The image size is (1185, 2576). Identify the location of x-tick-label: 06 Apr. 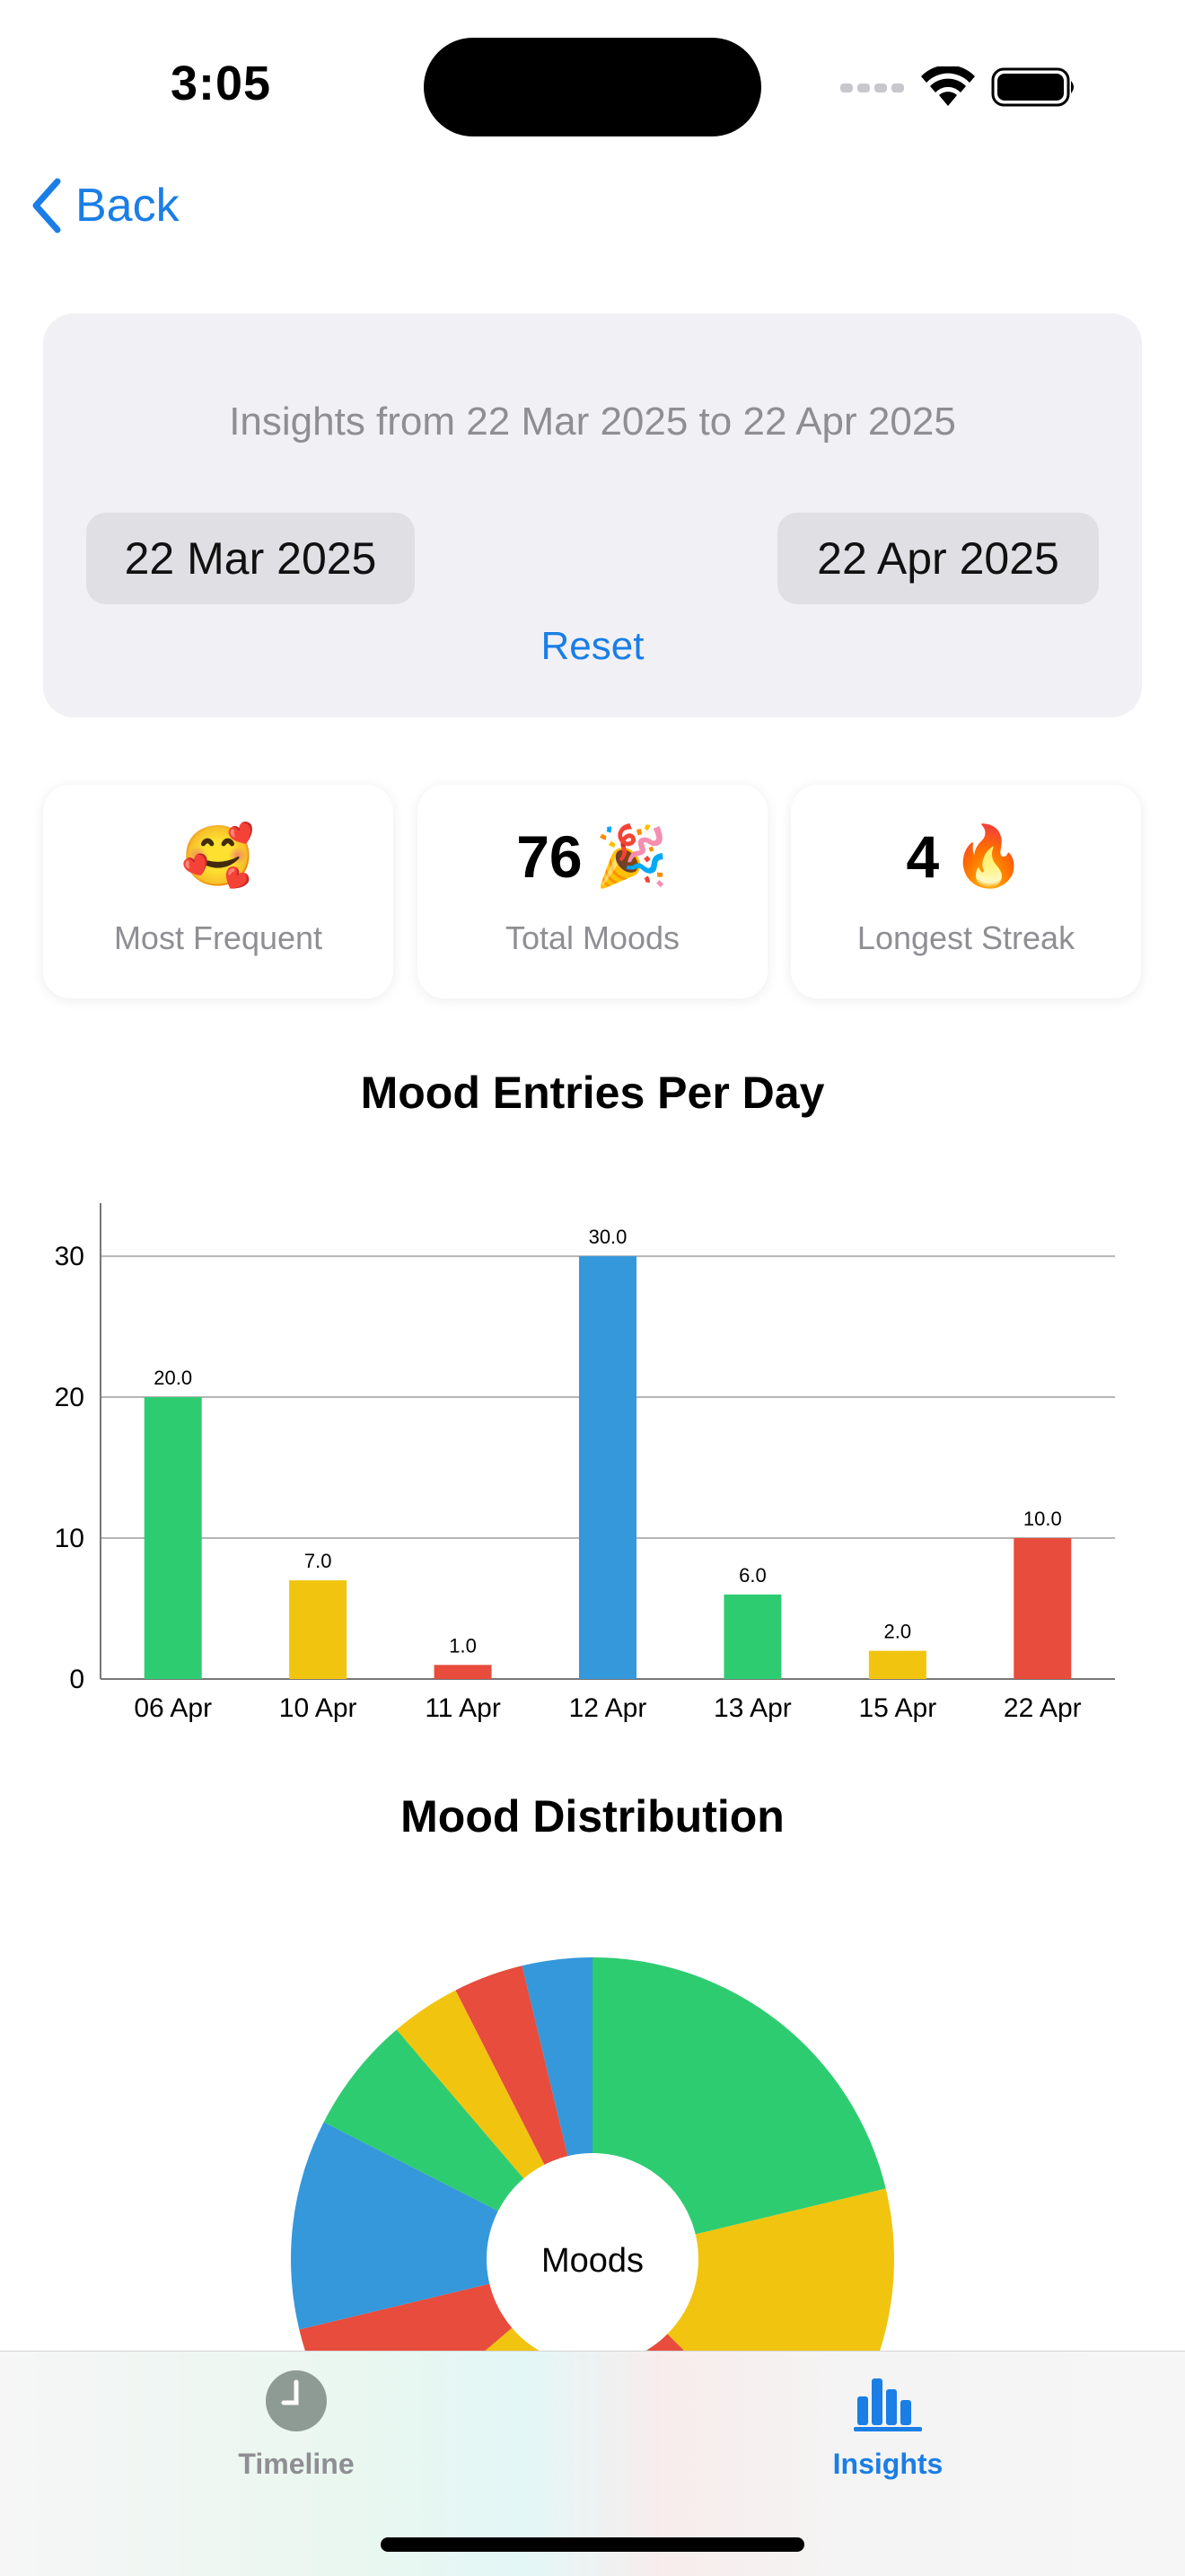
(173, 1708).